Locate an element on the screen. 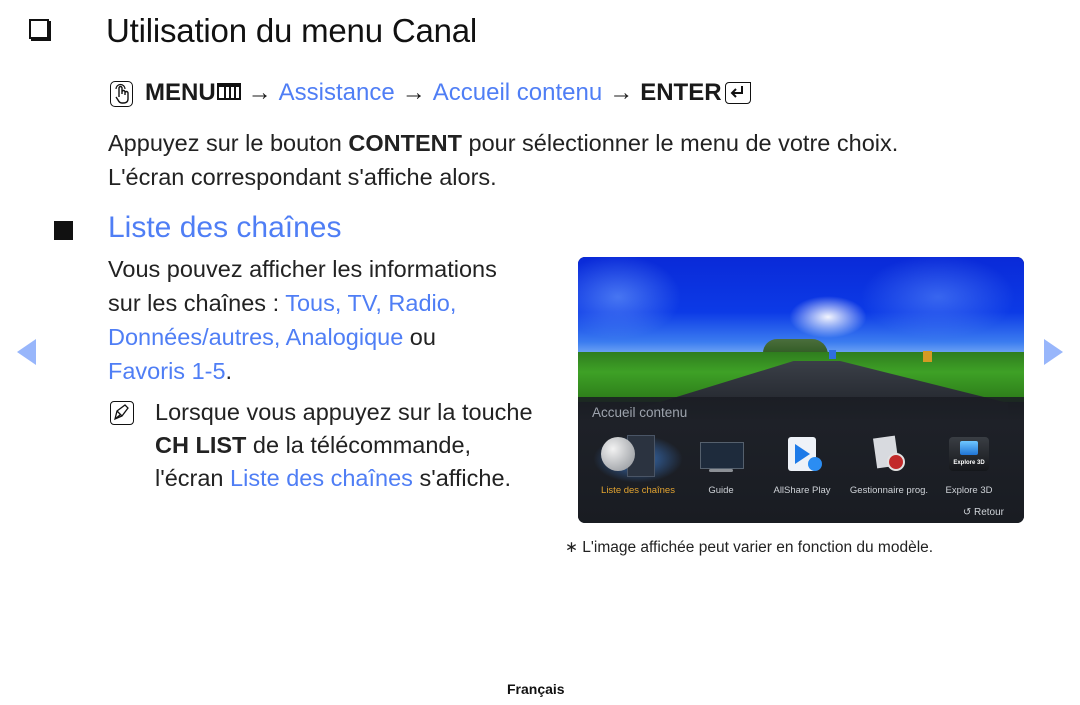 The width and height of the screenshot is (1080, 705). panel-title: Accueil contenu is located at coordinates (640, 412).